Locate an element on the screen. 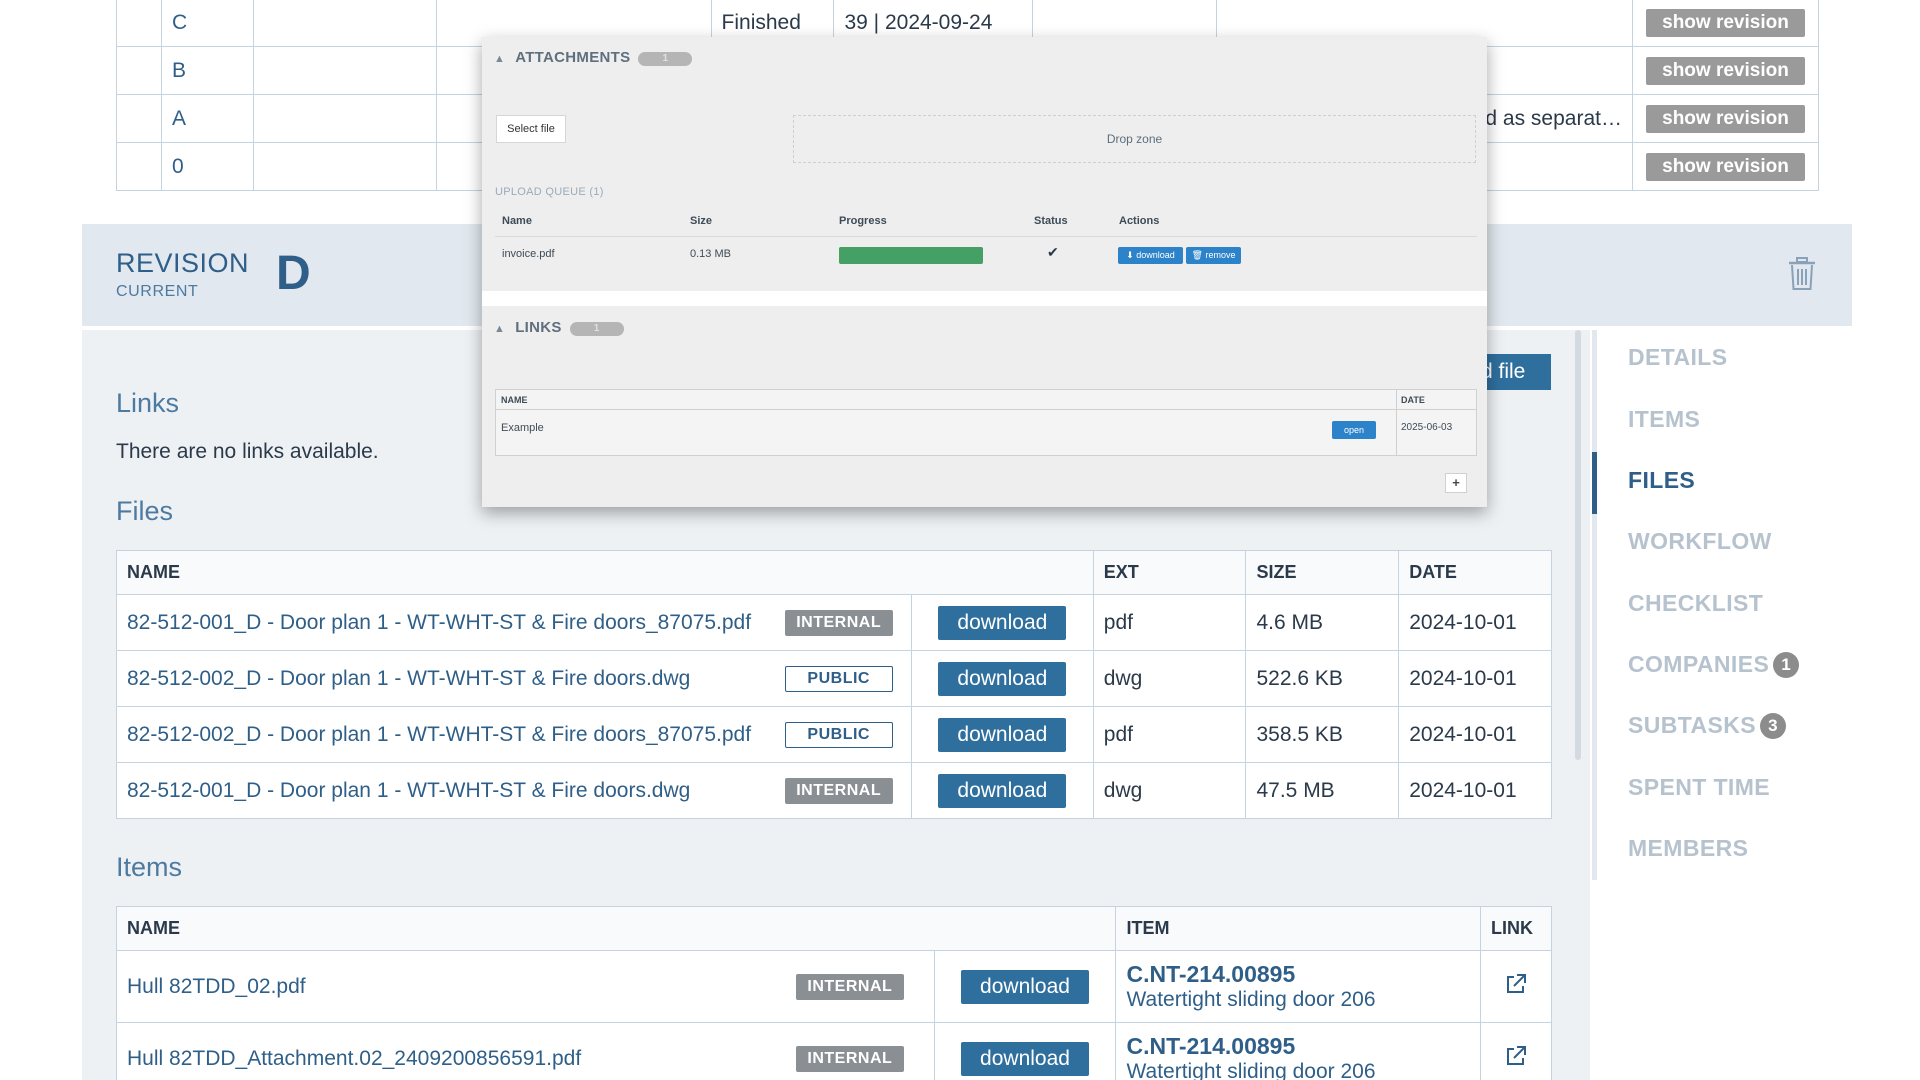 Image resolution: width=1920 pixels, height=1080 pixels. files-col-ext: EXT is located at coordinates (1169, 572).